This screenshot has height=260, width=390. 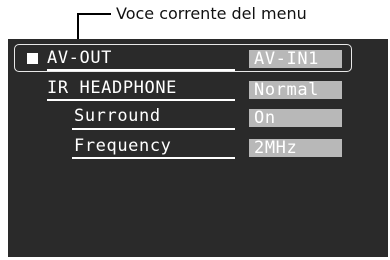 What do you see at coordinates (94, 14) in the screenshot?
I see `callout-leader-horizontal` at bounding box center [94, 14].